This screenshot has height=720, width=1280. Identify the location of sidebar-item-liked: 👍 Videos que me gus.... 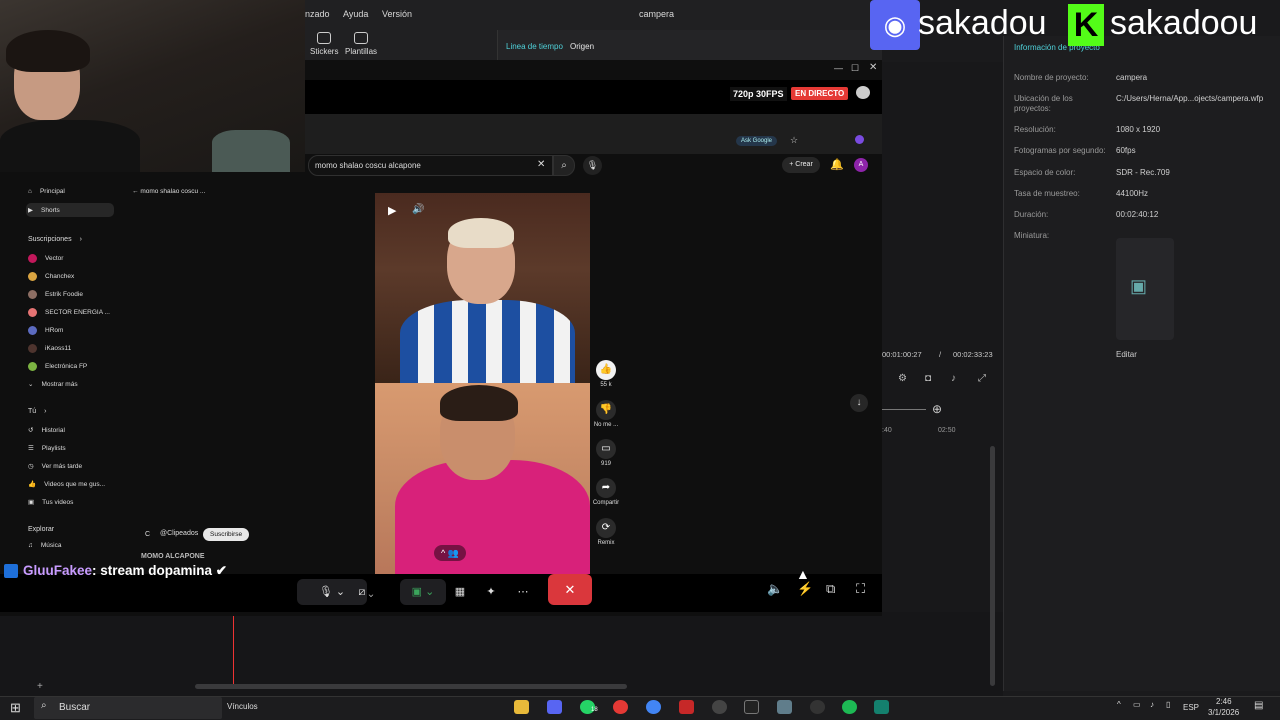
(66, 484).